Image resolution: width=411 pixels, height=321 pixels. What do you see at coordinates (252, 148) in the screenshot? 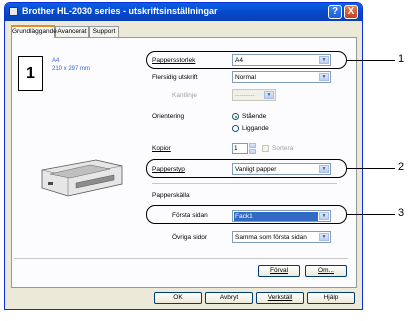
I see `copies-stepper` at bounding box center [252, 148].